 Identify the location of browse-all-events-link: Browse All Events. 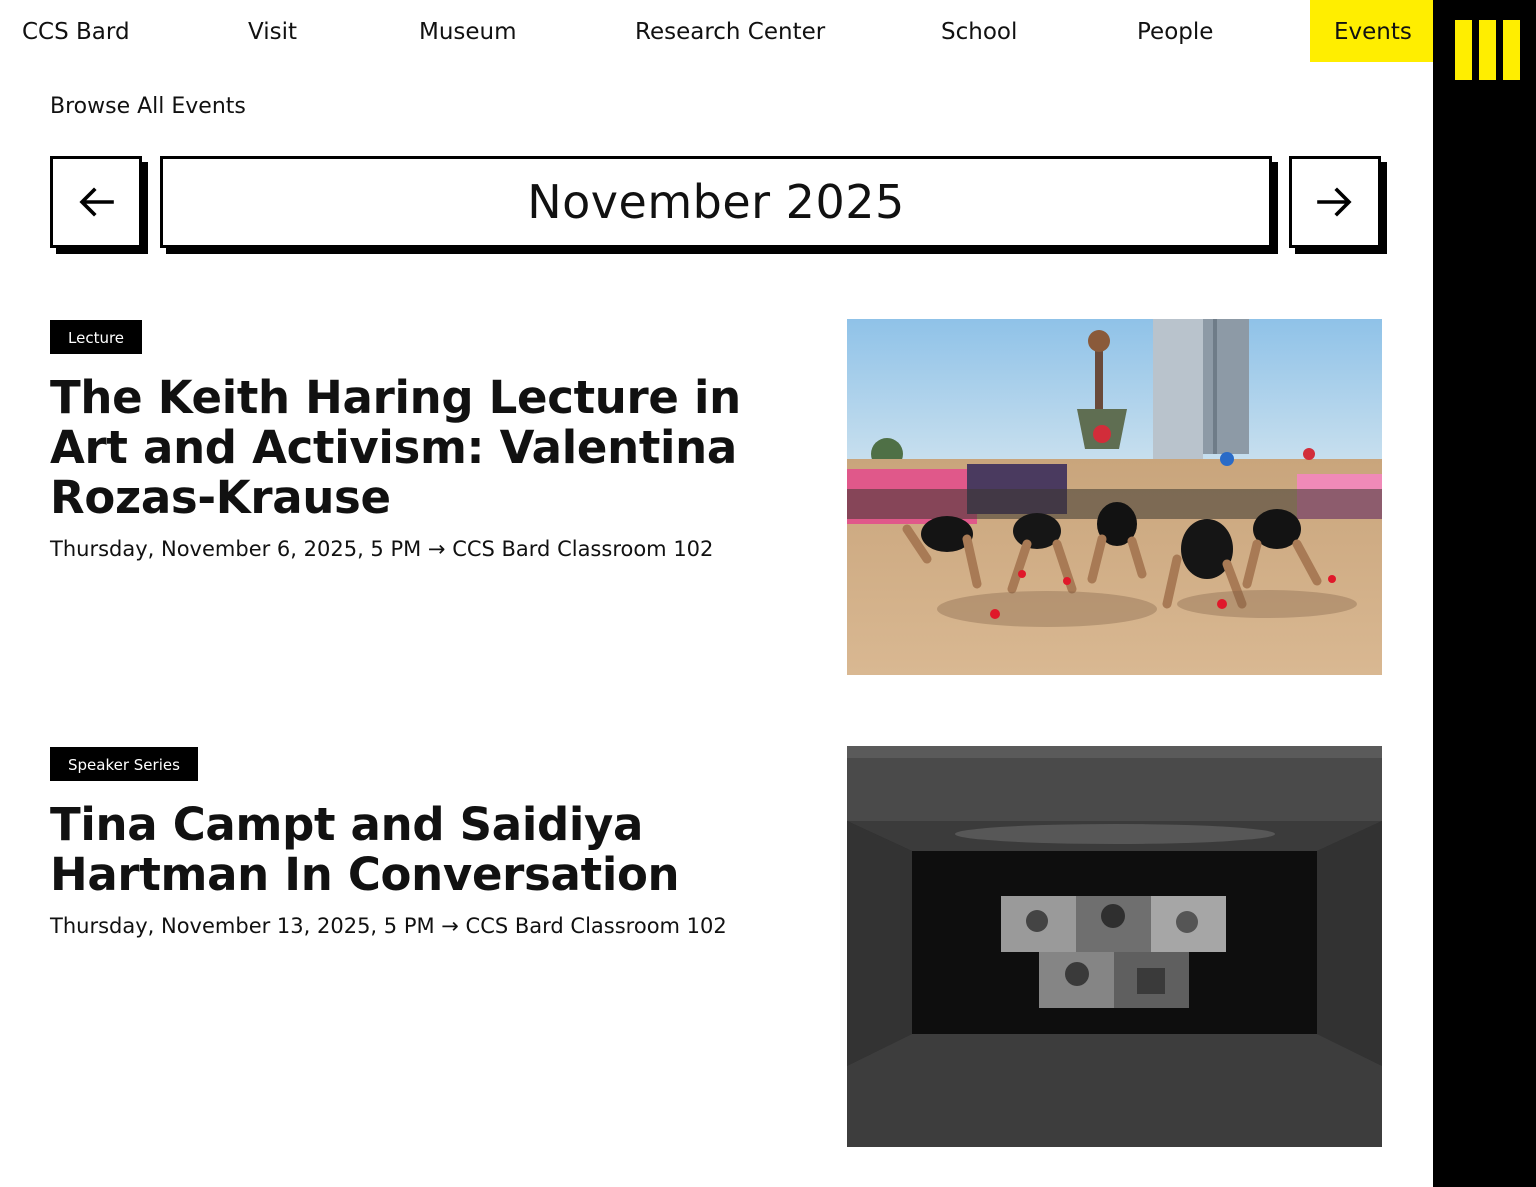
(148, 106).